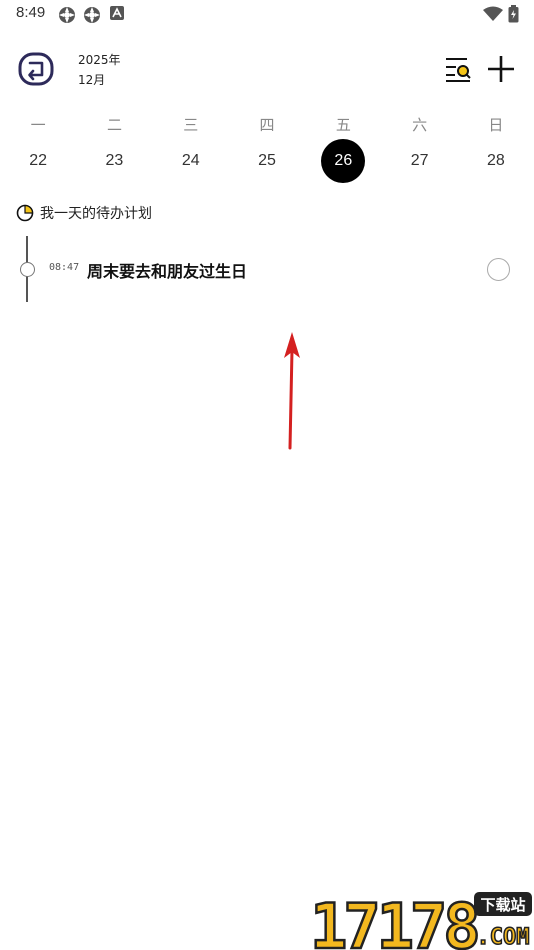  I want to click on add-task-button, so click(501, 69).